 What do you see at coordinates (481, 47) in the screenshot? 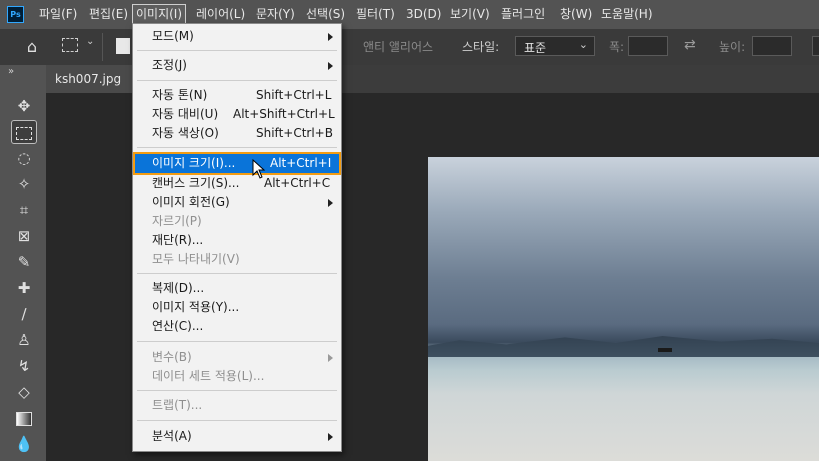
I see `style-label: 스타일:` at bounding box center [481, 47].